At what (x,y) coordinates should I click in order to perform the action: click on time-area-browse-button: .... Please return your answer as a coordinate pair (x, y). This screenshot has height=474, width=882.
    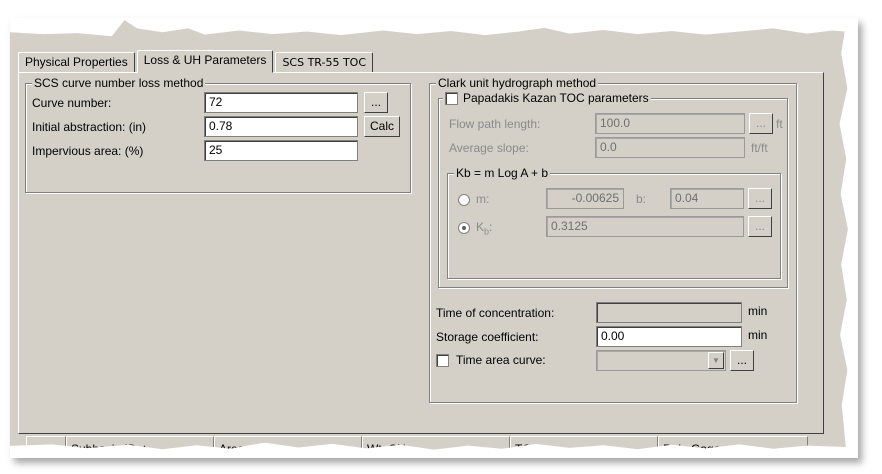
    Looking at the image, I should click on (742, 360).